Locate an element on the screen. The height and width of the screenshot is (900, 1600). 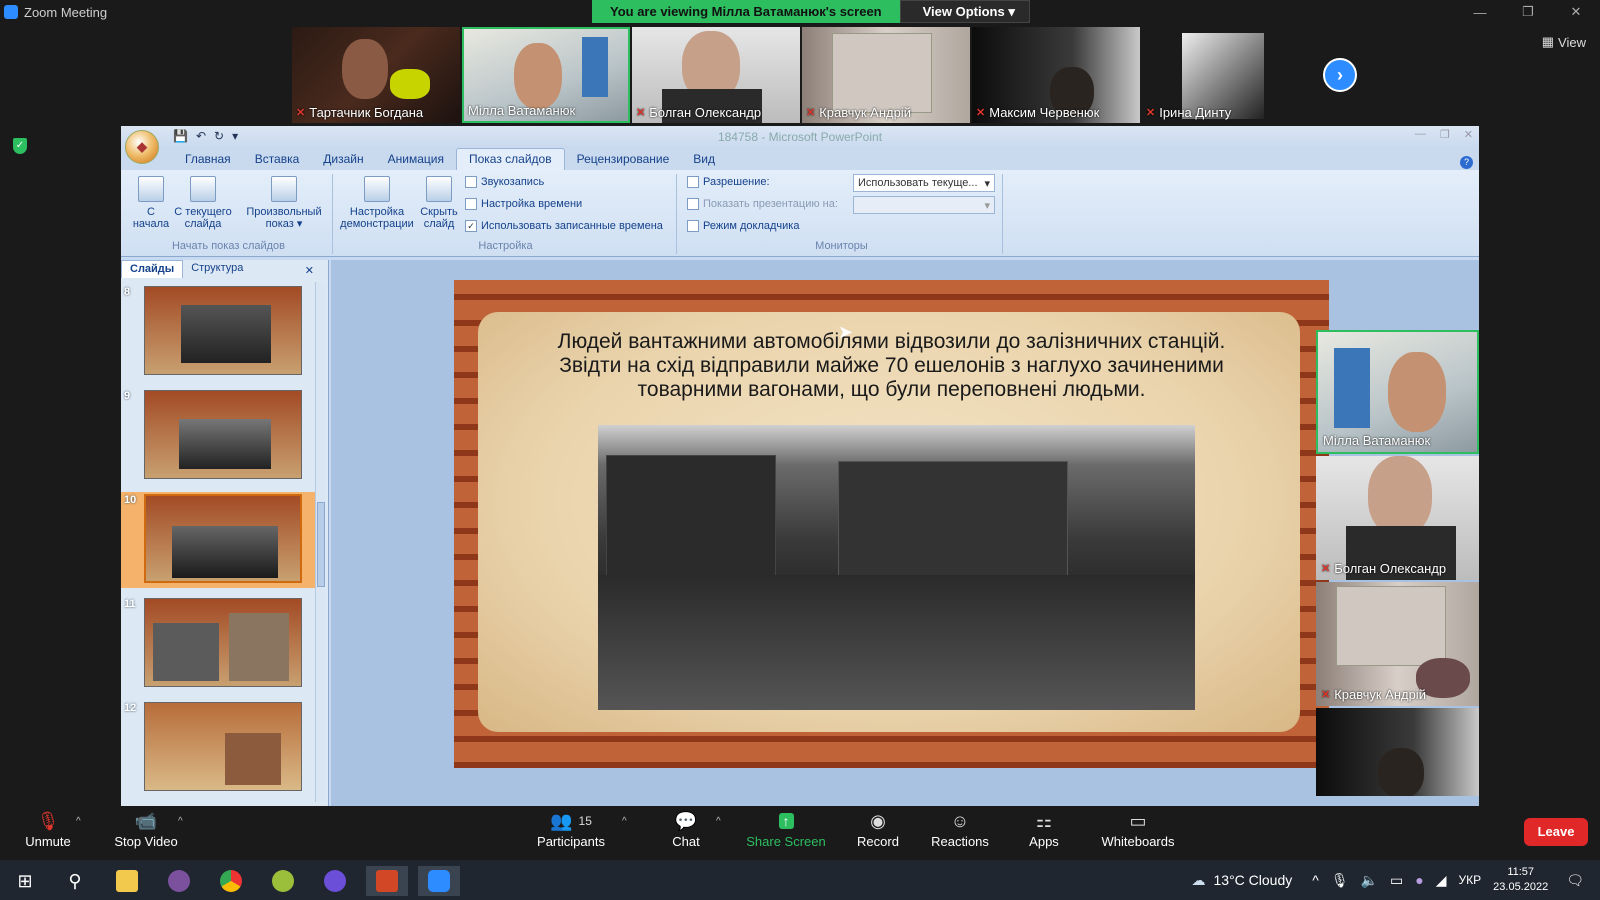
browser-icon is located at coordinates (335, 881).